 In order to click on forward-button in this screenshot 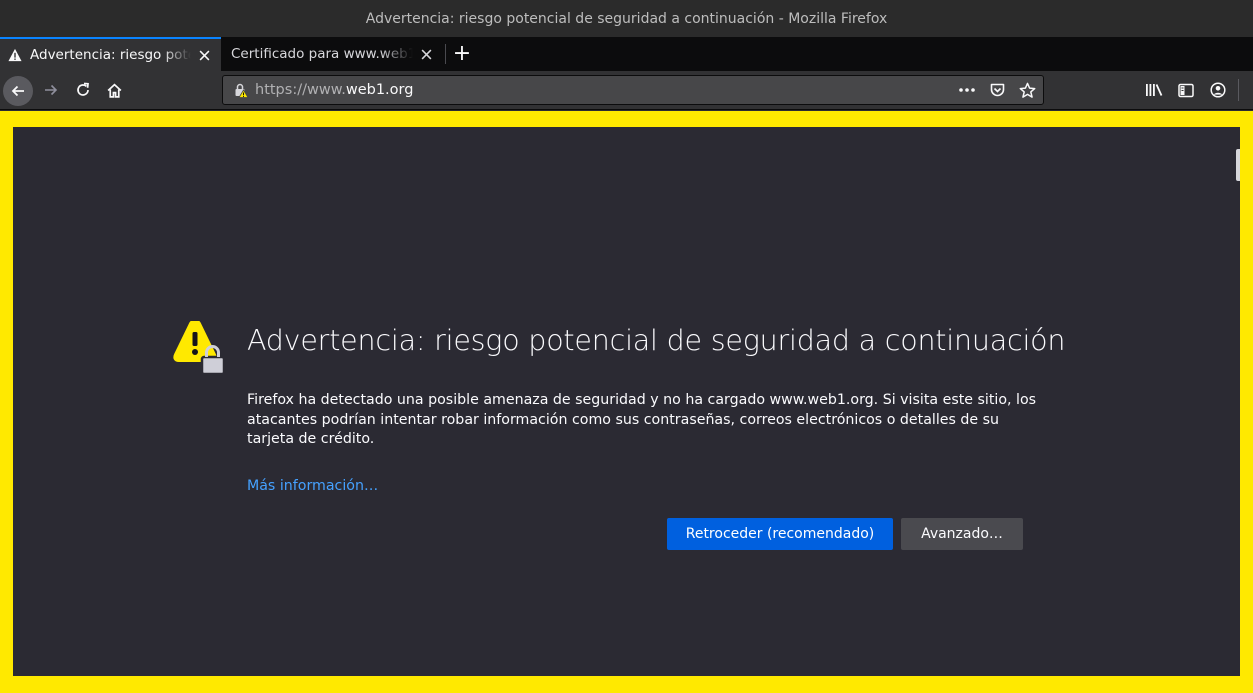, I will do `click(51, 90)`.